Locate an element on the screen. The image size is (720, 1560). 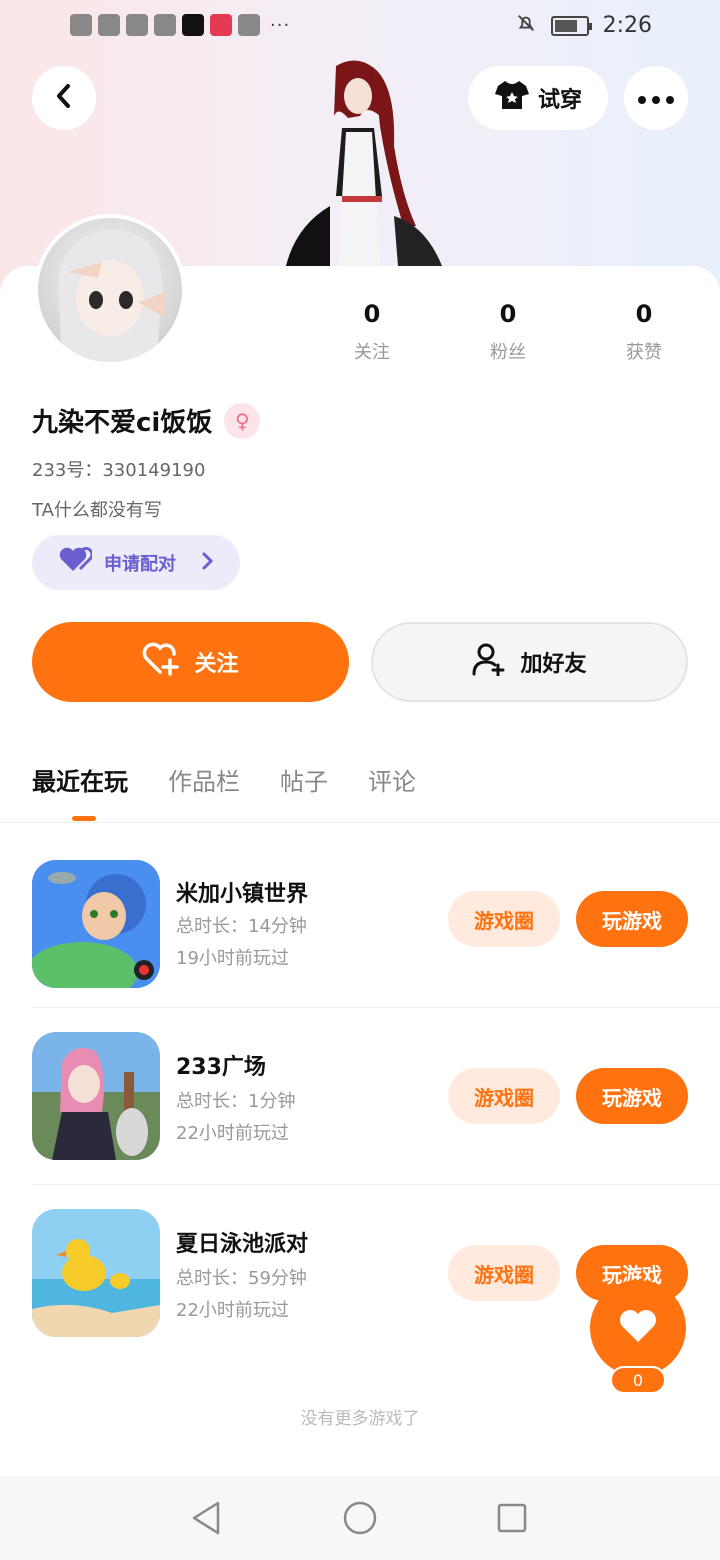
sync-icon is located at coordinates (137, 25).